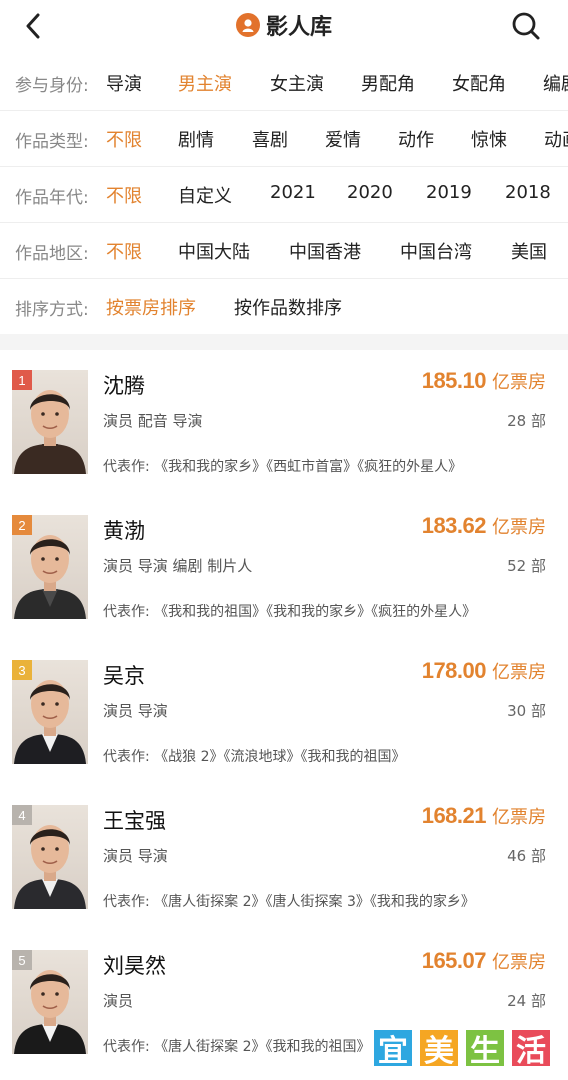 This screenshot has width=568, height=1080. What do you see at coordinates (489, 139) in the screenshot?
I see `filter-option: 惊悚` at bounding box center [489, 139].